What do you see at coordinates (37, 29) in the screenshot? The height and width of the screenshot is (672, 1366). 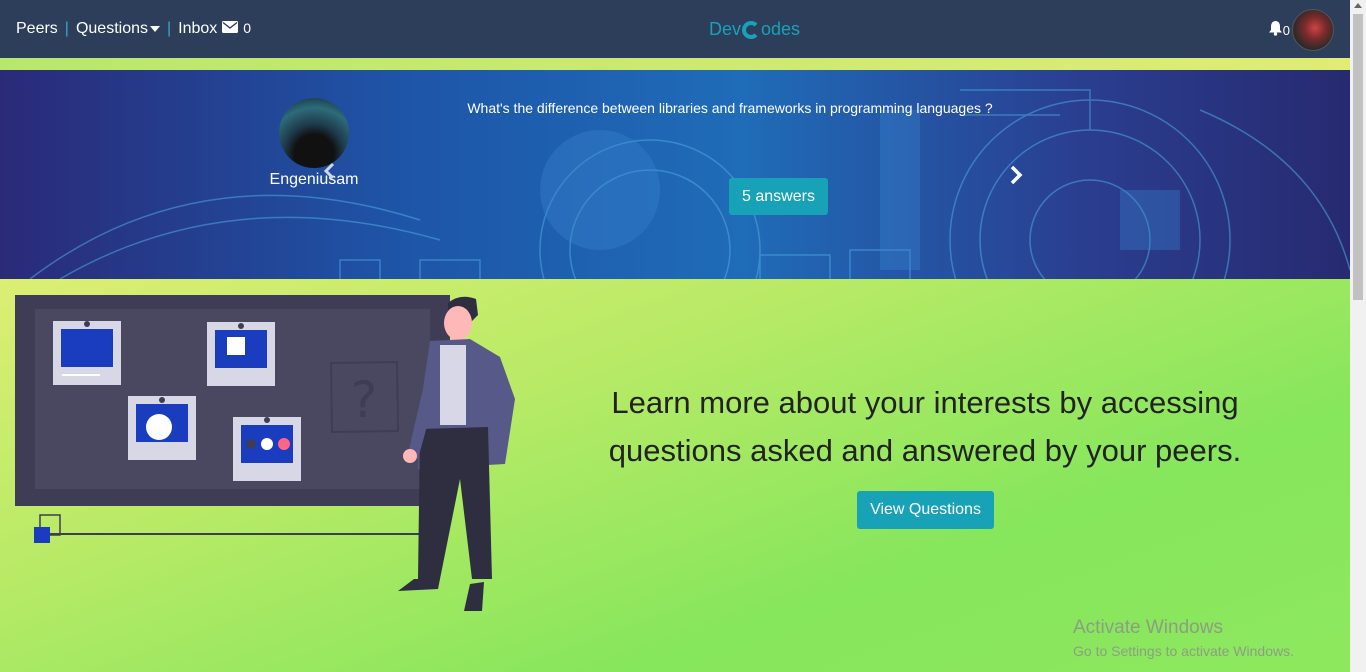 I see `nav-peers-link: Peers` at bounding box center [37, 29].